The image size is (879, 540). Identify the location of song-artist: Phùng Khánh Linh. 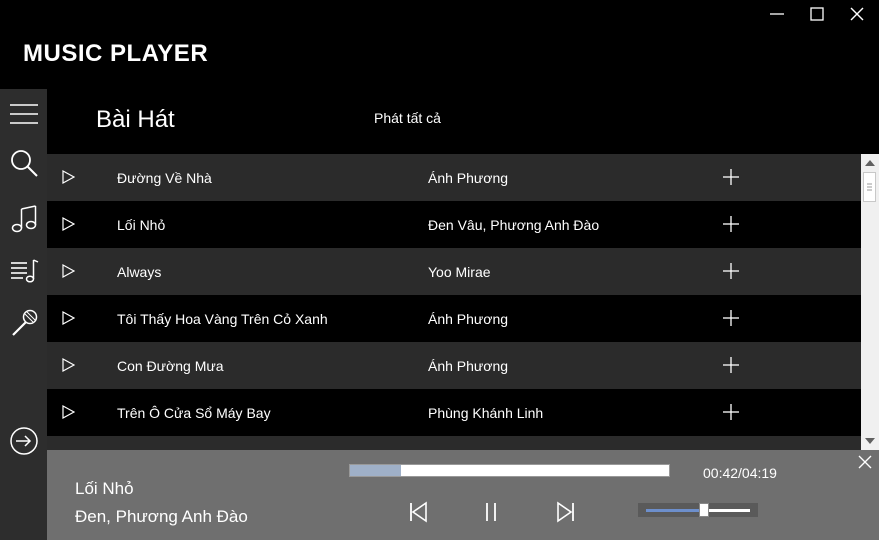
(486, 413).